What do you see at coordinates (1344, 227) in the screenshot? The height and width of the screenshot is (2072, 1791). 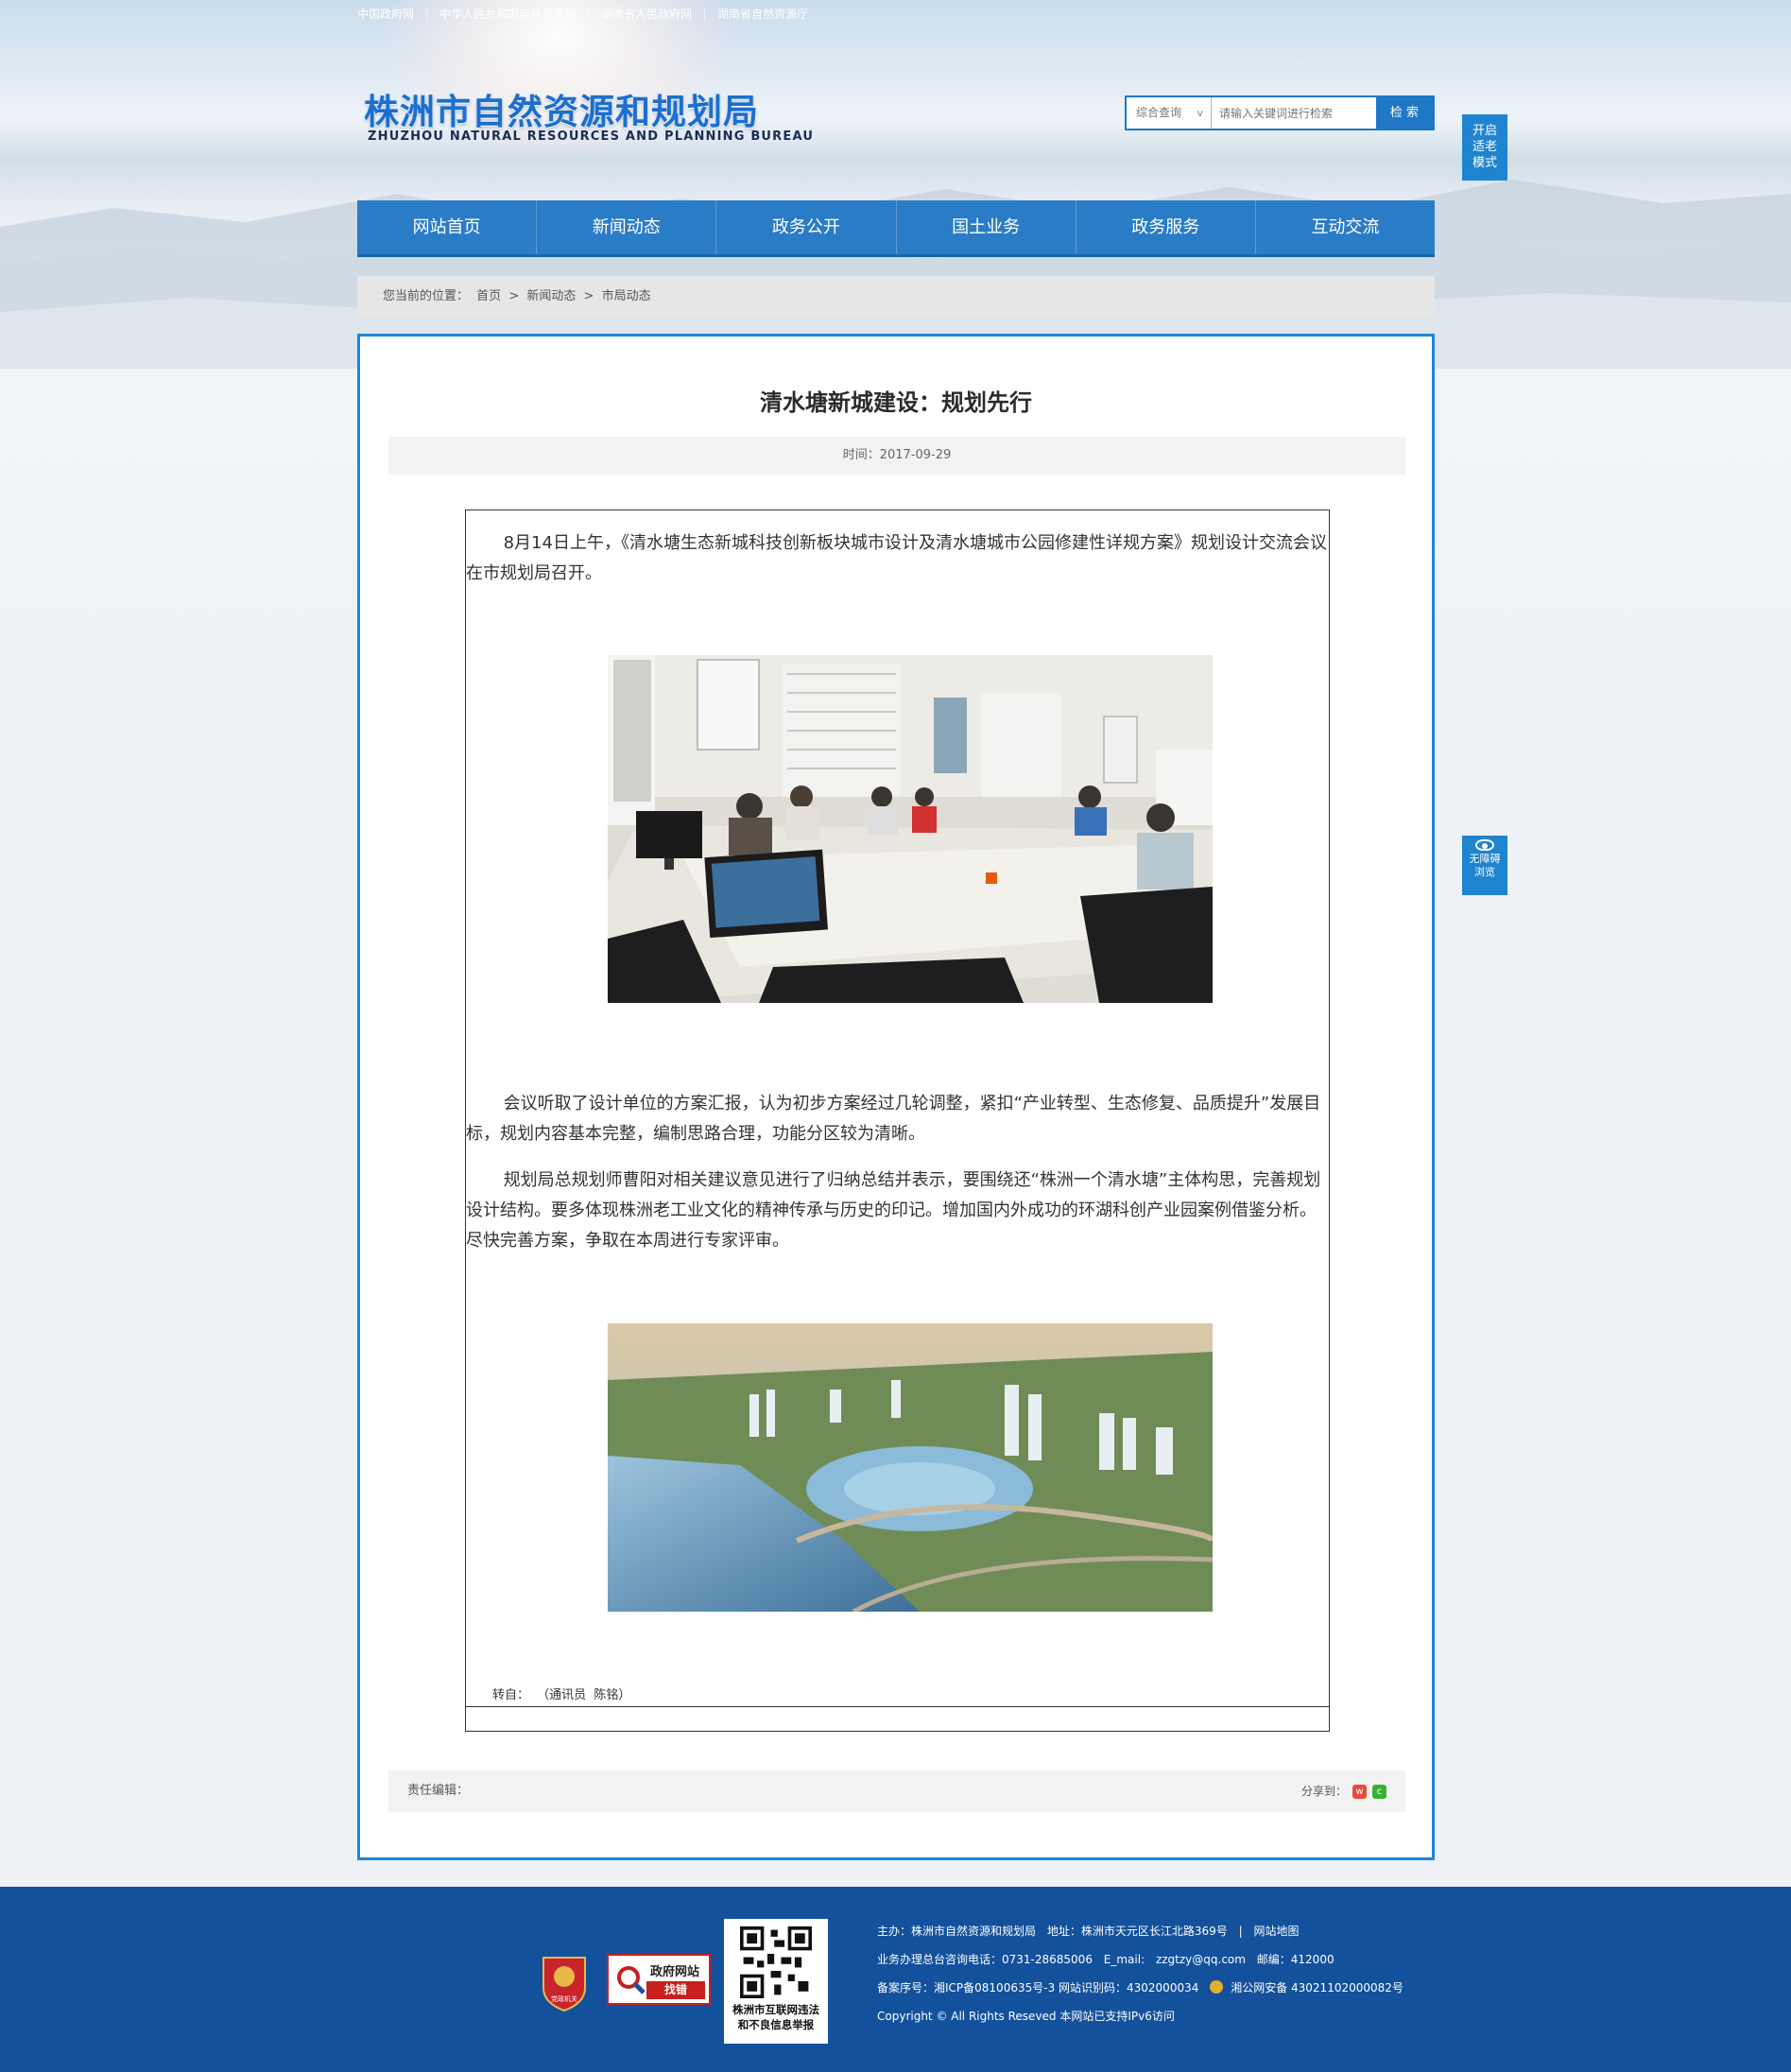 I see `nav-item-interaction: 互动交流` at bounding box center [1344, 227].